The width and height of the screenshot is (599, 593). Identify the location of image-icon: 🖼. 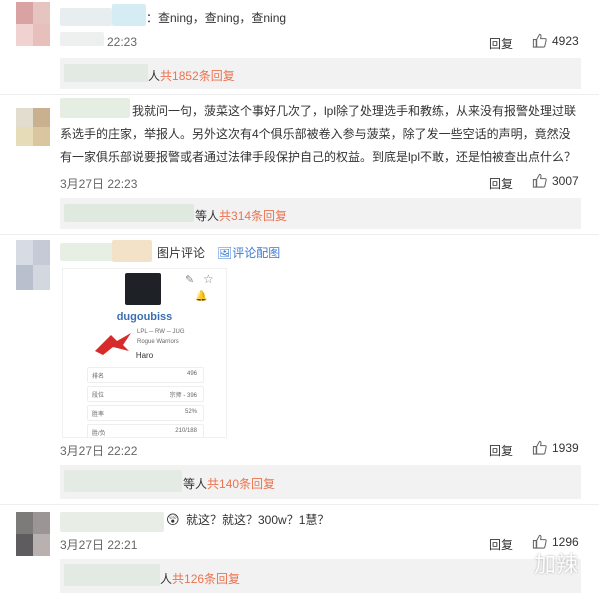
(225, 253).